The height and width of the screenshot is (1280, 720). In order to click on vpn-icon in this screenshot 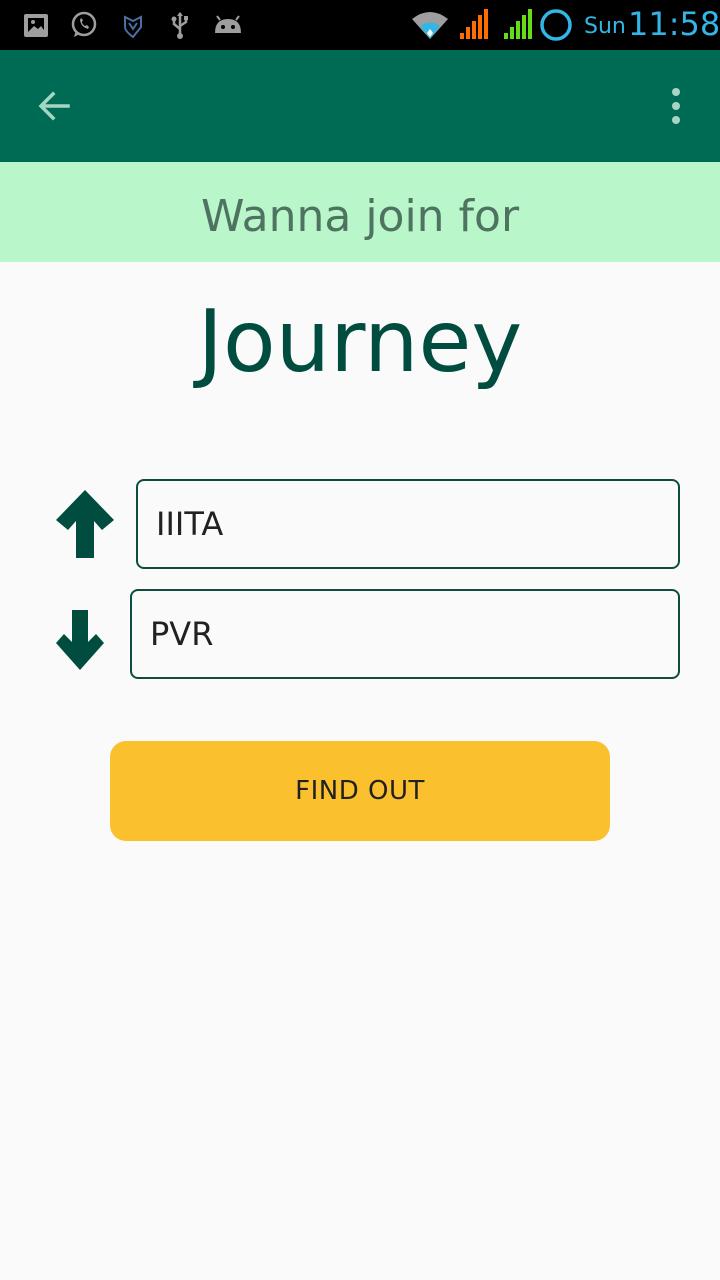, I will do `click(133, 27)`.